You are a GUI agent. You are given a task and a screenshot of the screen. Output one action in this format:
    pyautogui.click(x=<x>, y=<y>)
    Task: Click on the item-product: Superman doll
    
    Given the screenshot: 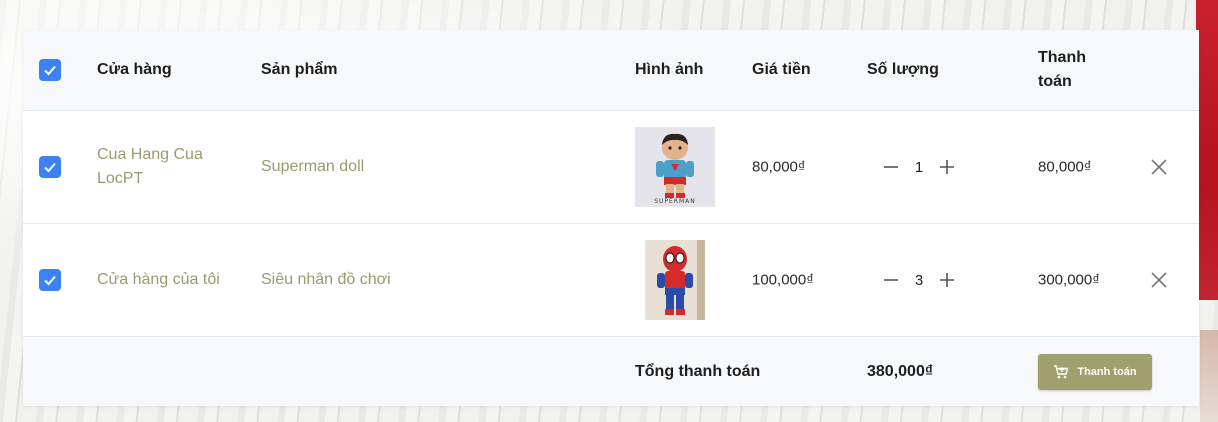 What is the action you would take?
    pyautogui.click(x=313, y=166)
    